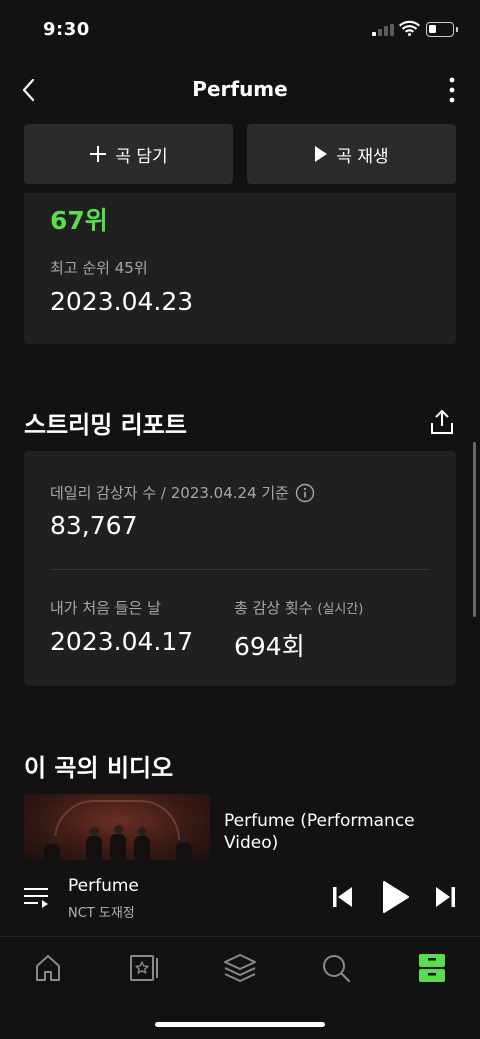 The height and width of the screenshot is (1039, 480). I want to click on play-icon, so click(321, 154).